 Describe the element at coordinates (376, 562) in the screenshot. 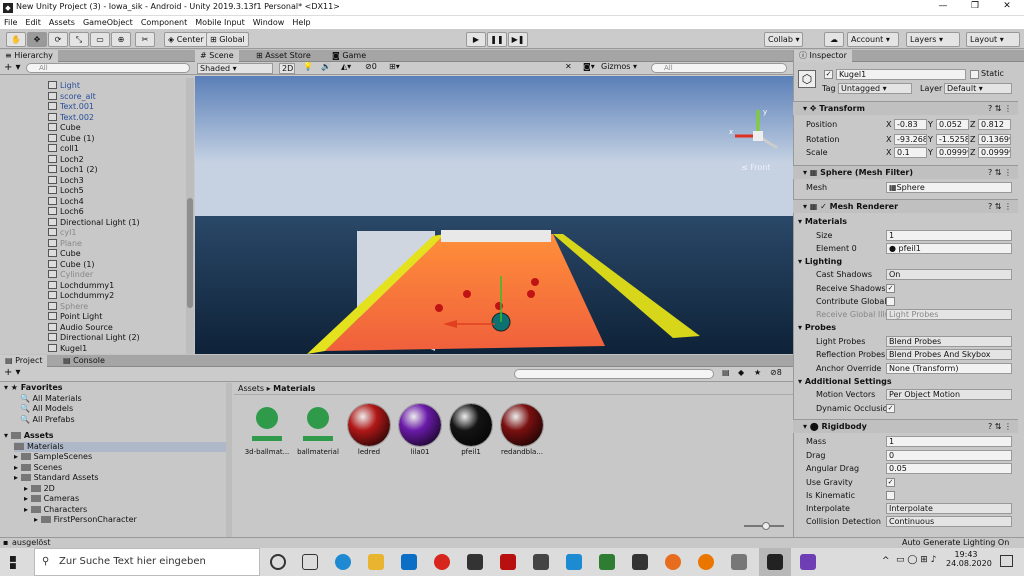

I see `explorer-icon` at that location.